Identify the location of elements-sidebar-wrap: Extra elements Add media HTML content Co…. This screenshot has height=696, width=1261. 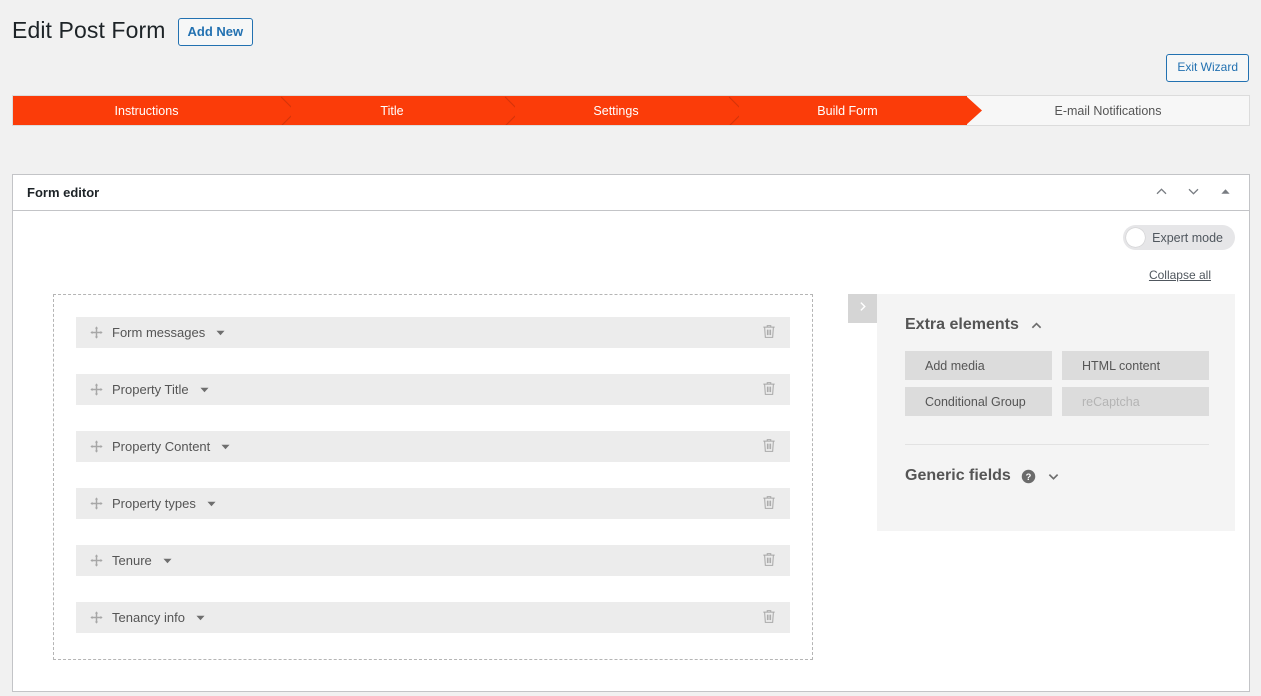
(1041, 412).